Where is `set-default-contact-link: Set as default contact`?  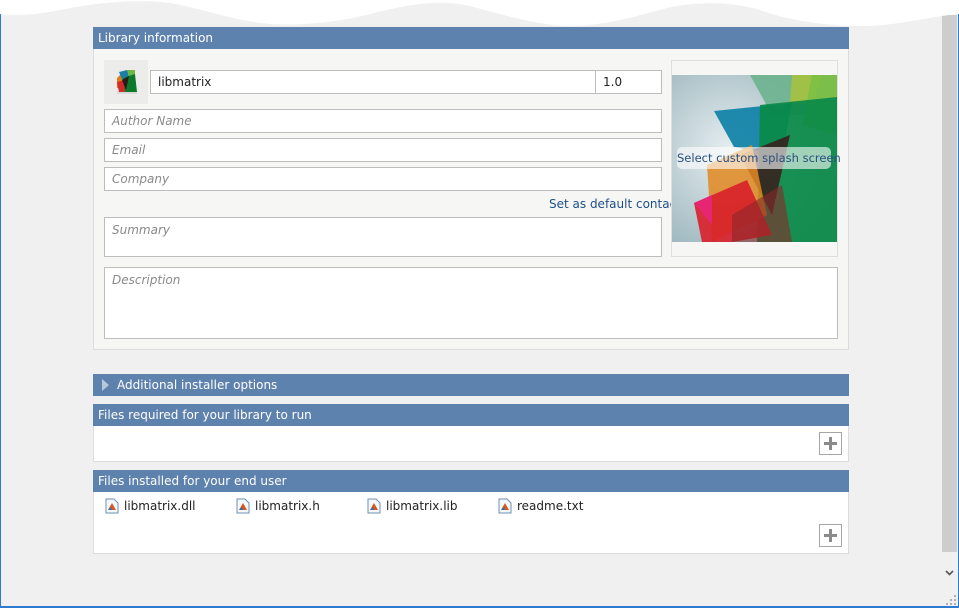 set-default-contact-link: Set as default contact is located at coordinates (615, 204).